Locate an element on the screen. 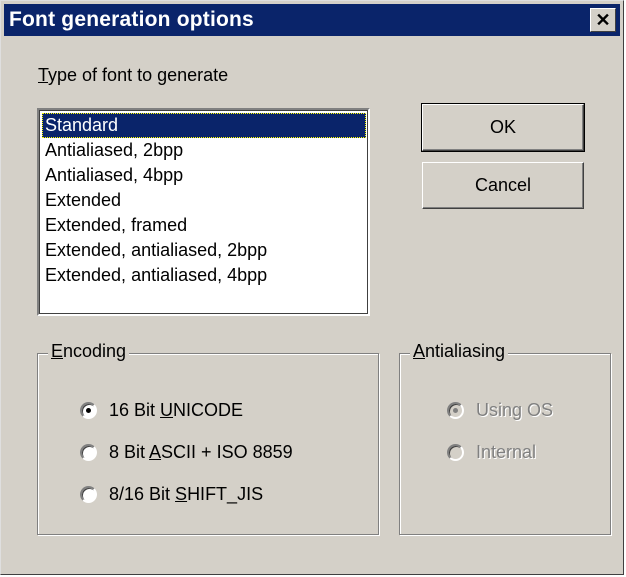  antialiasing-legend-access-key: A is located at coordinates (419, 351).